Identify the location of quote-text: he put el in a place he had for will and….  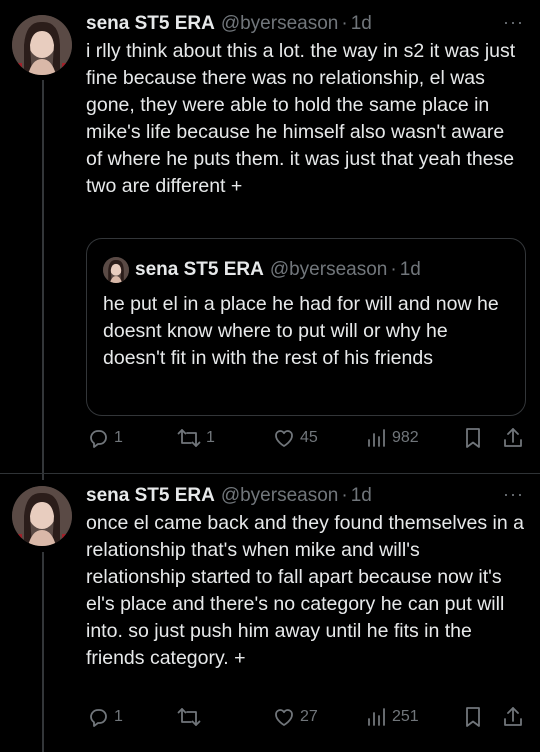
(301, 331).